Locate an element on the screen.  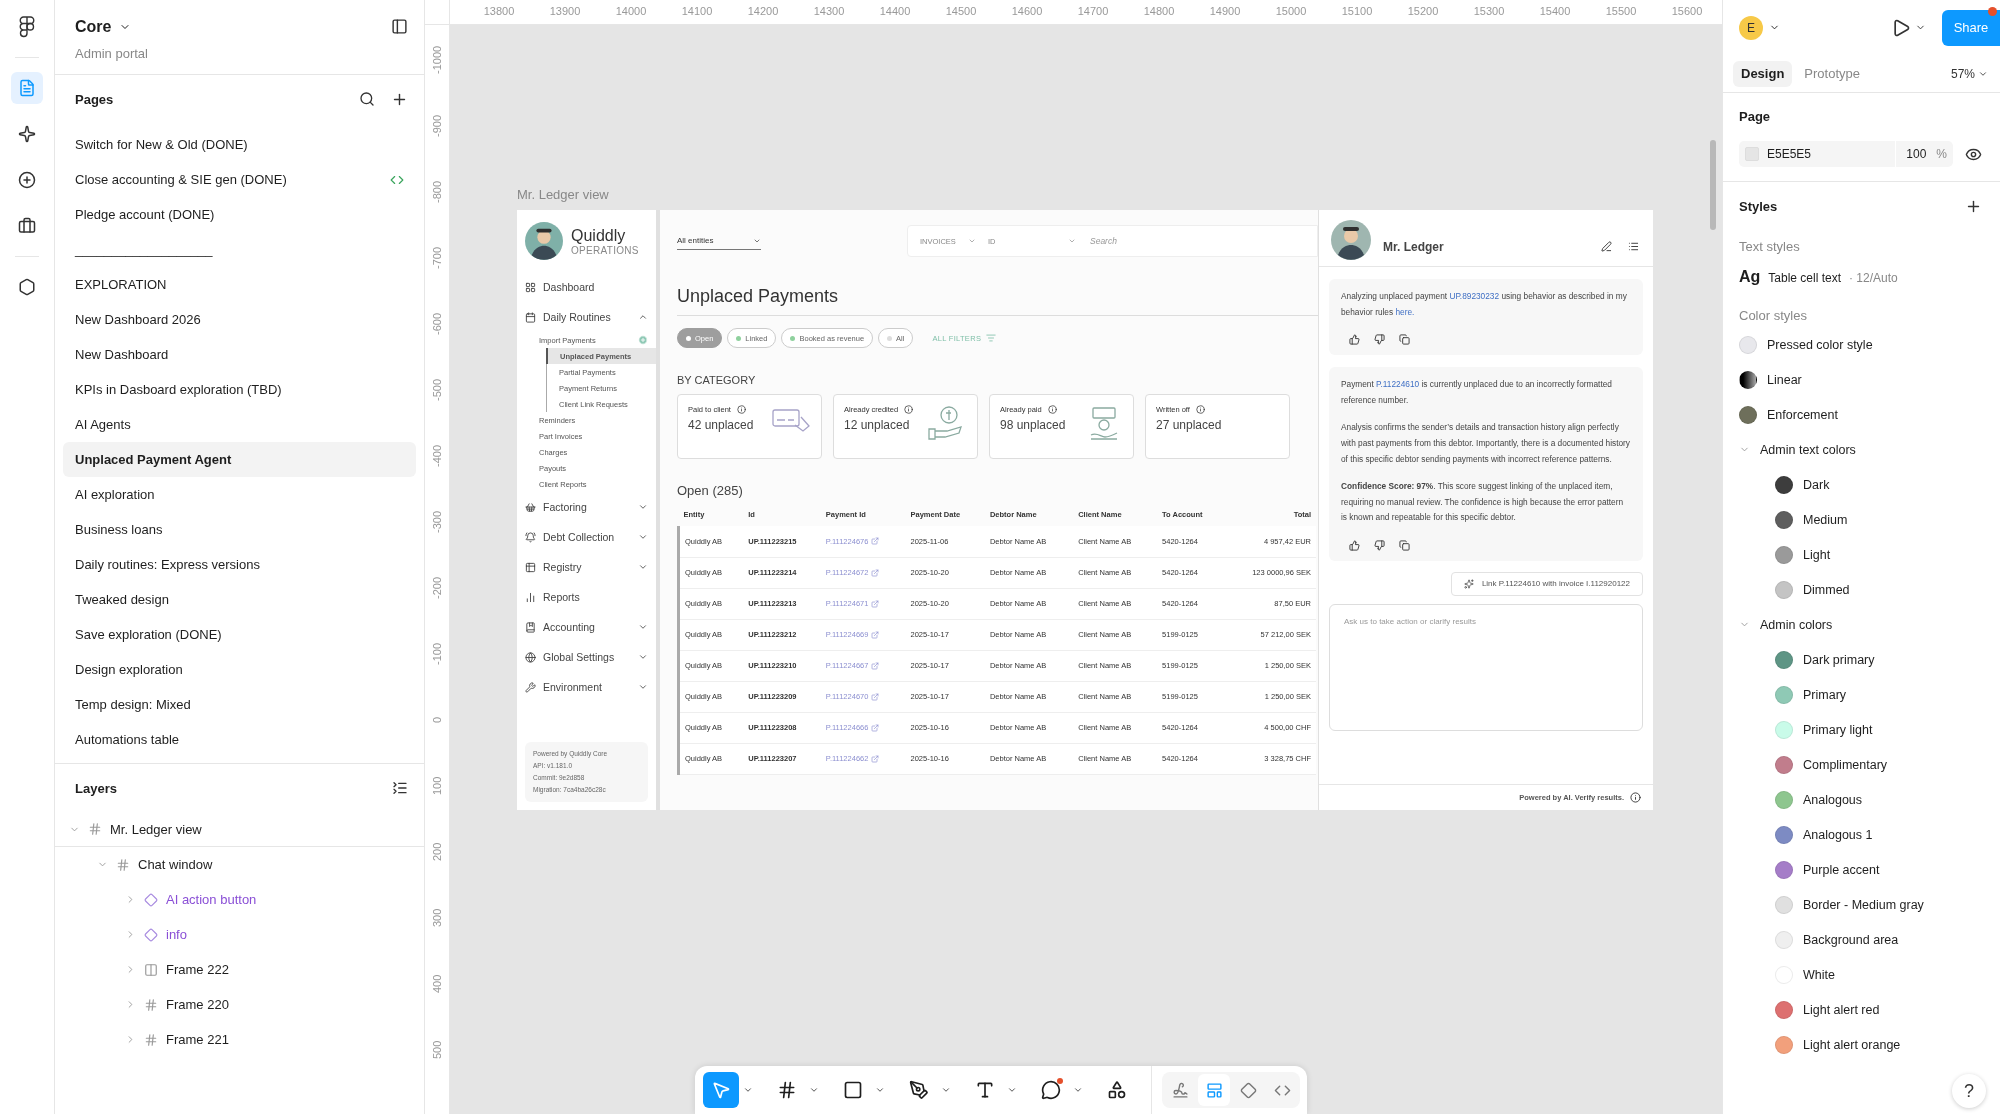
plus-circle-icon is located at coordinates (27, 180).